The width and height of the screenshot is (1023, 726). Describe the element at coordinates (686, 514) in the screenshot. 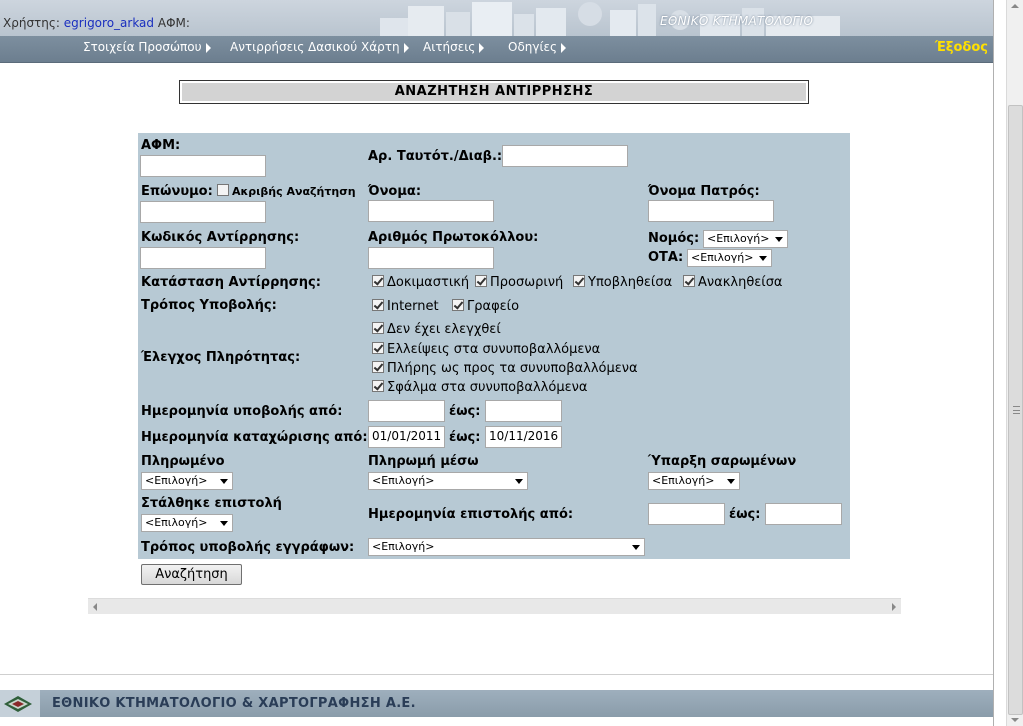

I see `letter-date-from-input` at that location.